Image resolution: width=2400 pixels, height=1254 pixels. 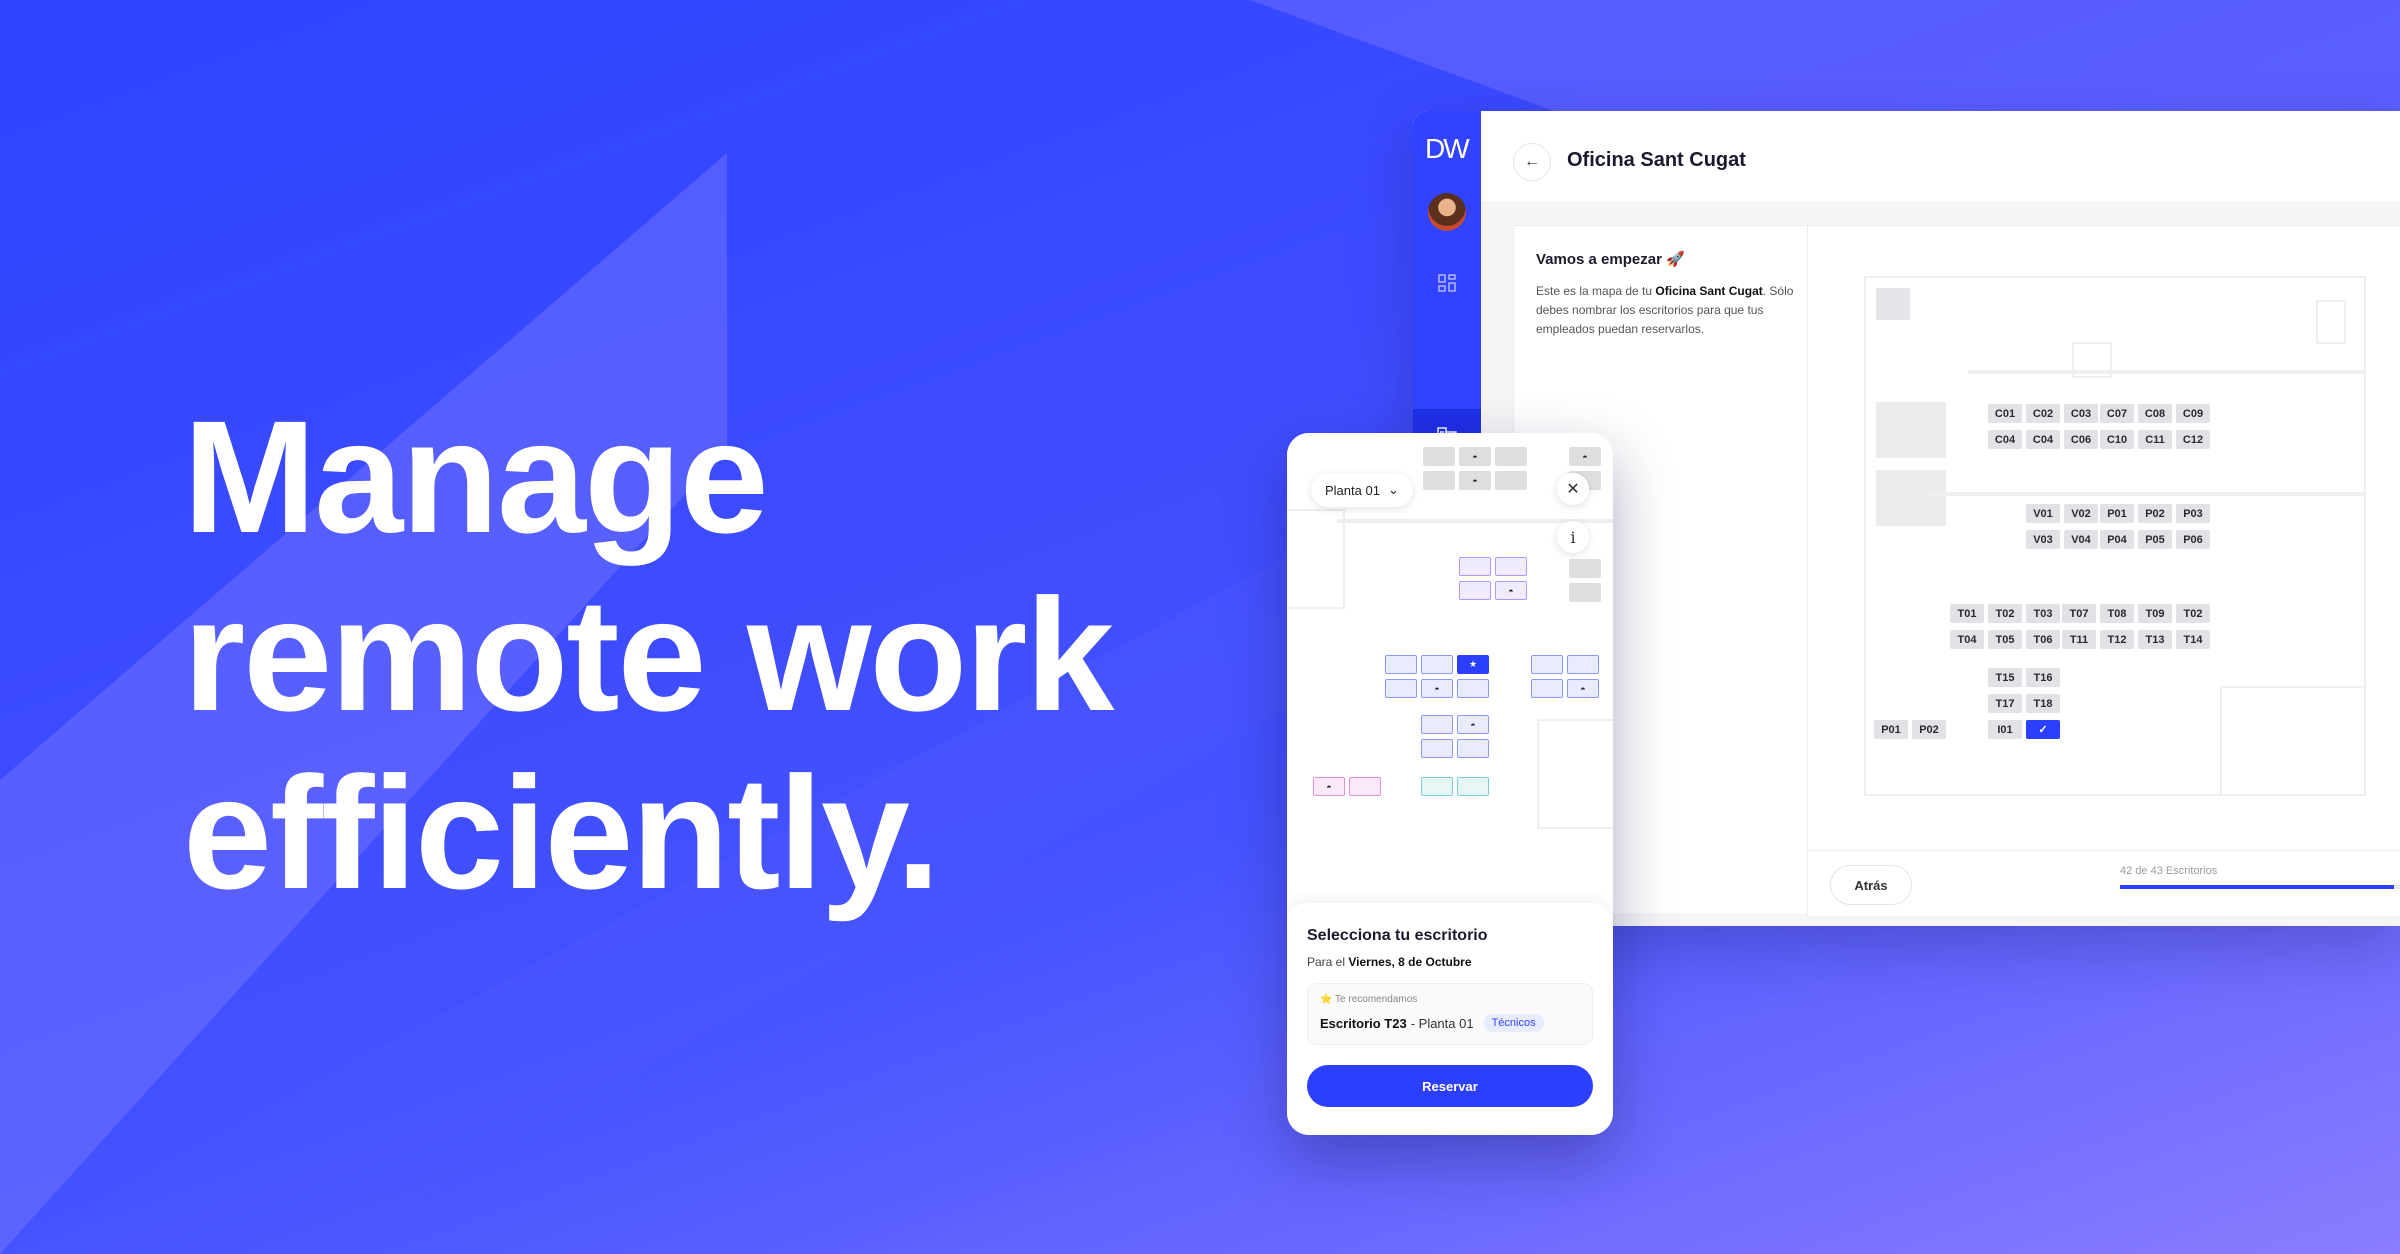 What do you see at coordinates (2043, 413) in the screenshot?
I see `desk-c02: C02` at bounding box center [2043, 413].